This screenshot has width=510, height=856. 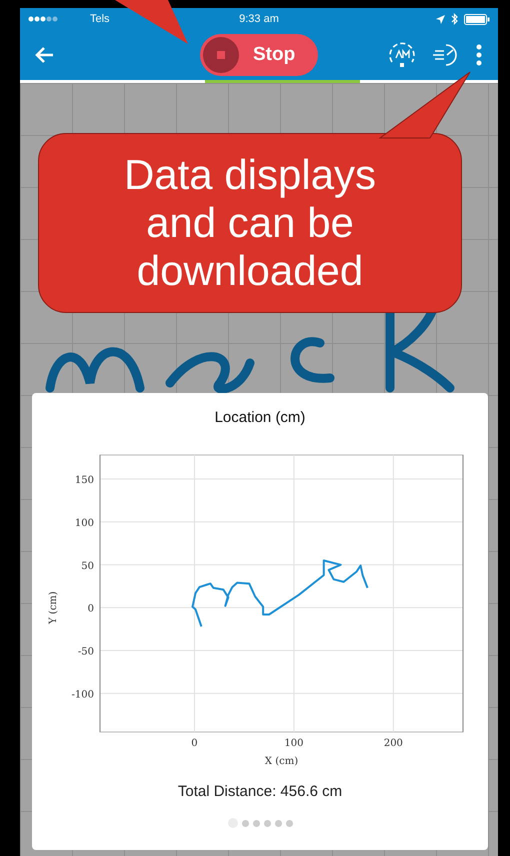 What do you see at coordinates (53, 607) in the screenshot?
I see `y-axis-title: Y (cm)` at bounding box center [53, 607].